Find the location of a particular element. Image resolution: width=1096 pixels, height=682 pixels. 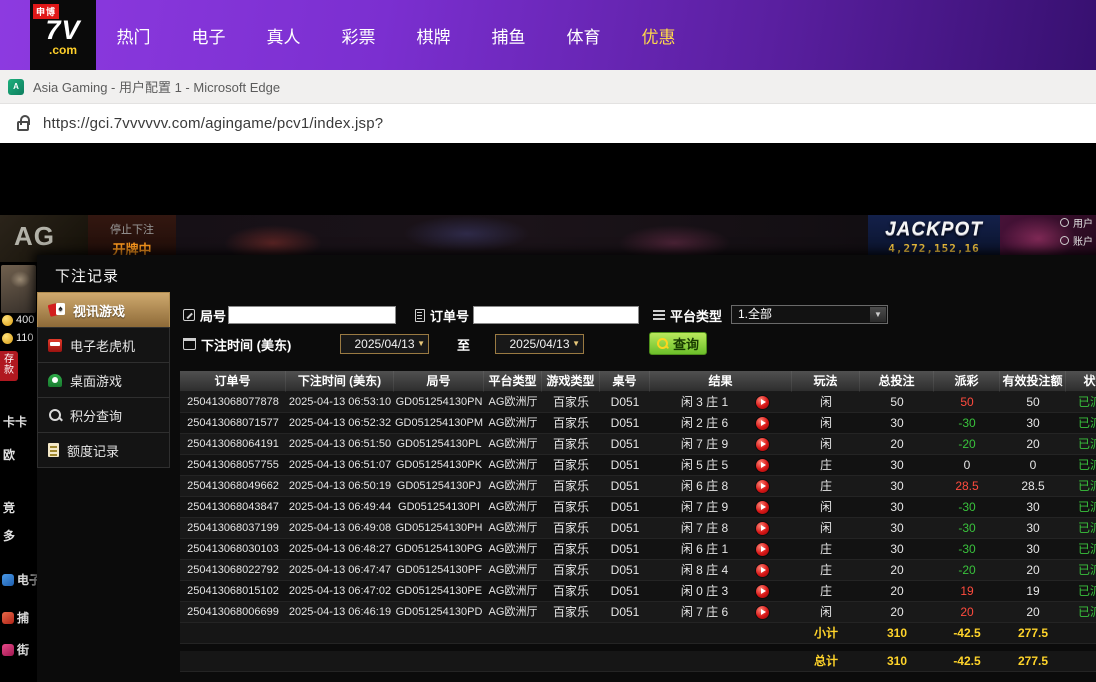

nav-item-sports: 体育 is located at coordinates (583, 35).